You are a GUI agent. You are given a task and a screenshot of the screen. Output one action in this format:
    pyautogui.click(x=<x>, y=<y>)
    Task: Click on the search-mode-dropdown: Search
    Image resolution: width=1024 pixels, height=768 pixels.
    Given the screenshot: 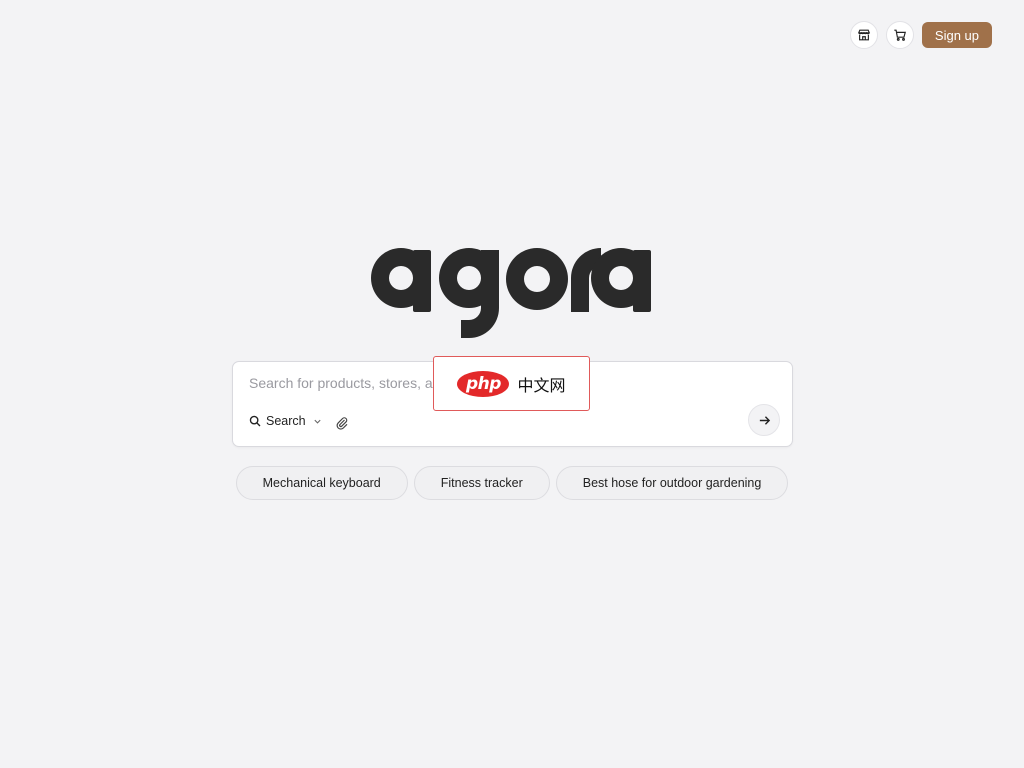 What is the action you would take?
    pyautogui.click(x=285, y=421)
    